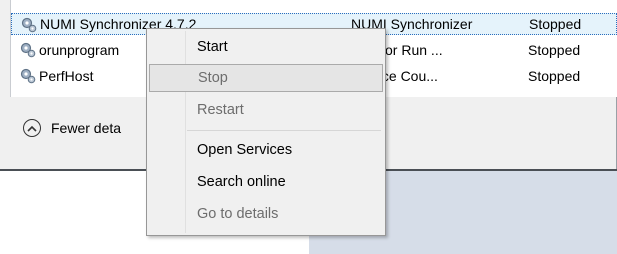  I want to click on fewer-details-button: Fewer deta, so click(72, 128).